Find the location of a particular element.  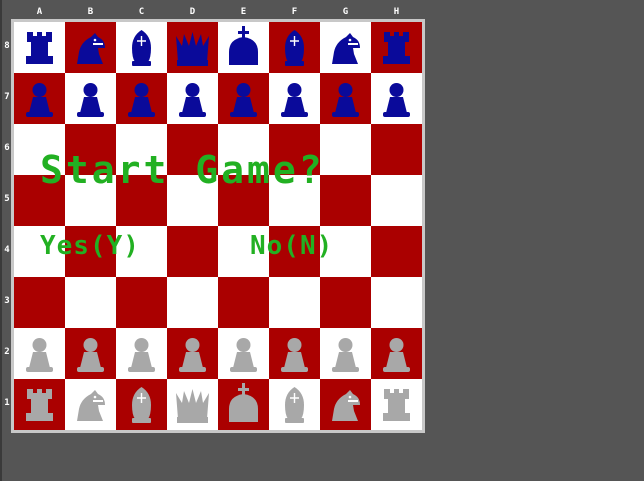

square-h6 is located at coordinates (396, 149).